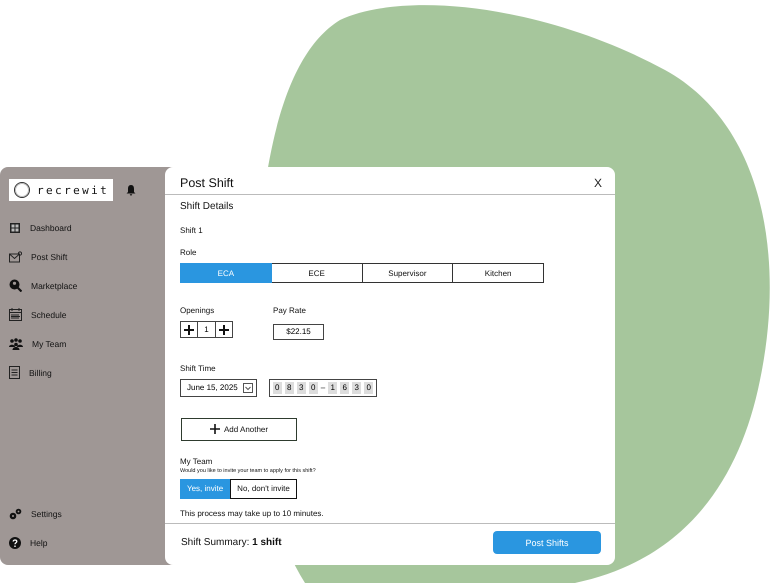  I want to click on add-another-button: Add Another, so click(239, 429).